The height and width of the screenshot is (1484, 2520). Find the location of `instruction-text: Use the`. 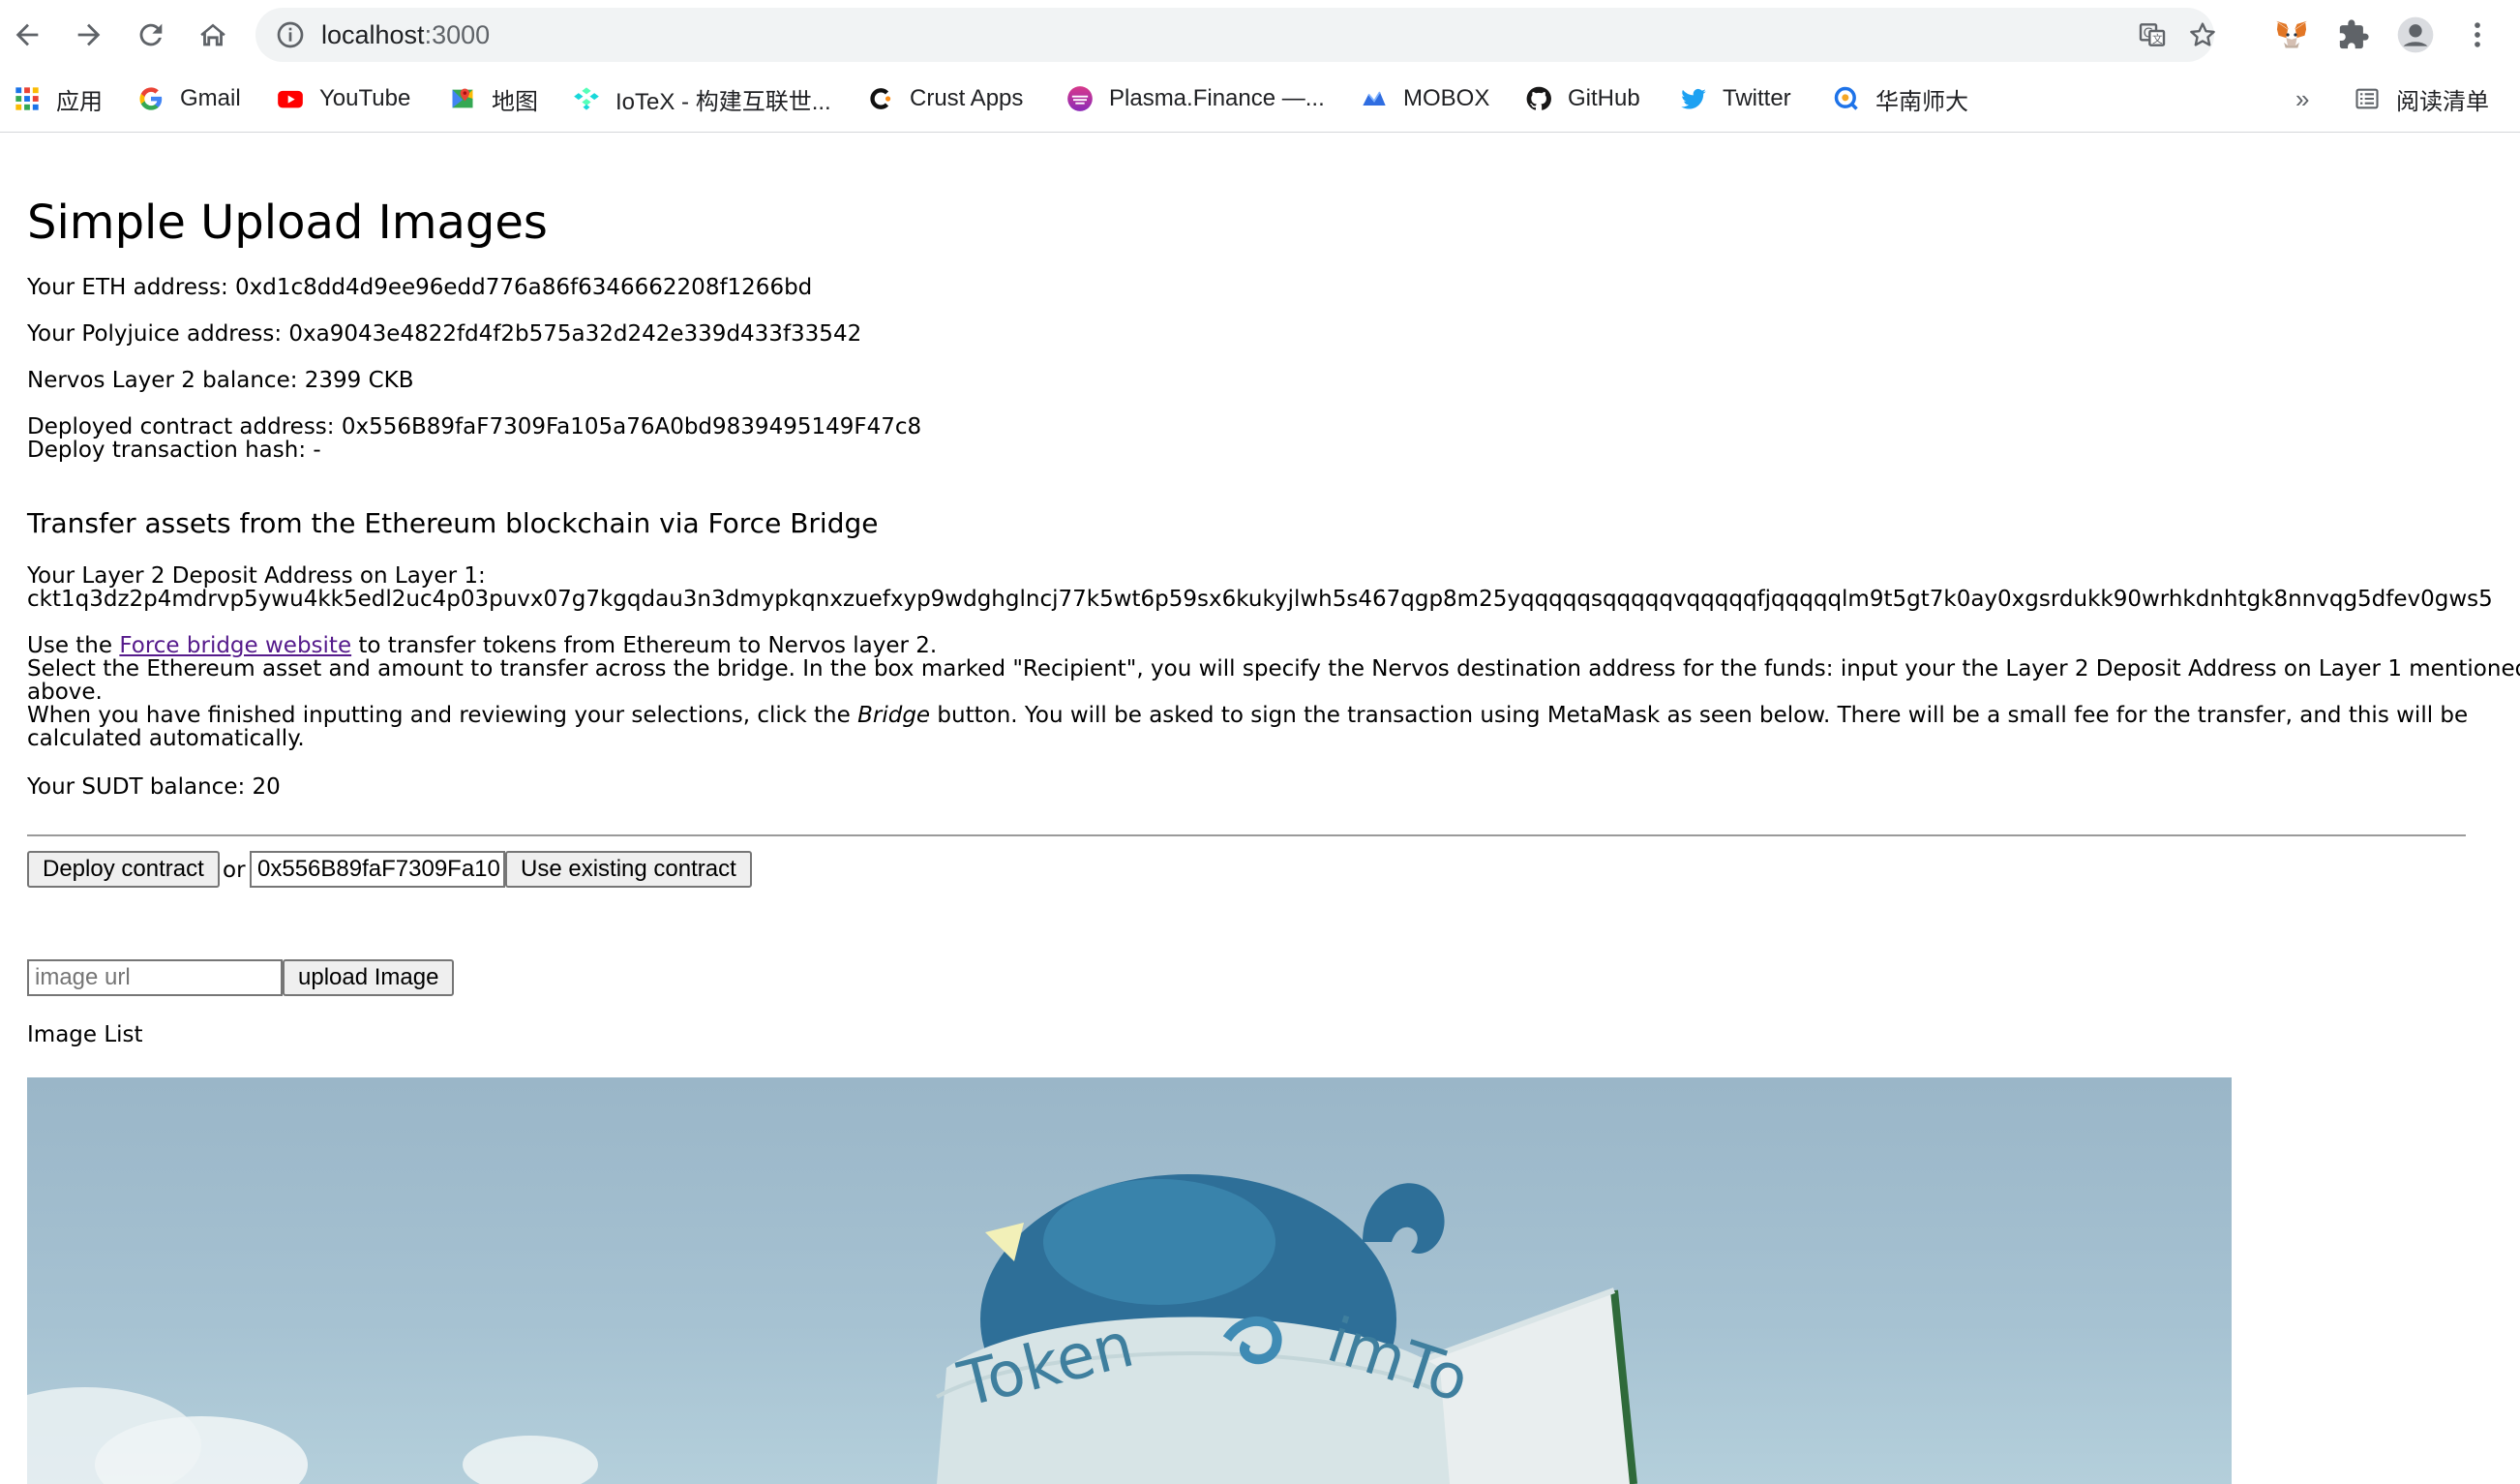

instruction-text: Use the is located at coordinates (73, 645).